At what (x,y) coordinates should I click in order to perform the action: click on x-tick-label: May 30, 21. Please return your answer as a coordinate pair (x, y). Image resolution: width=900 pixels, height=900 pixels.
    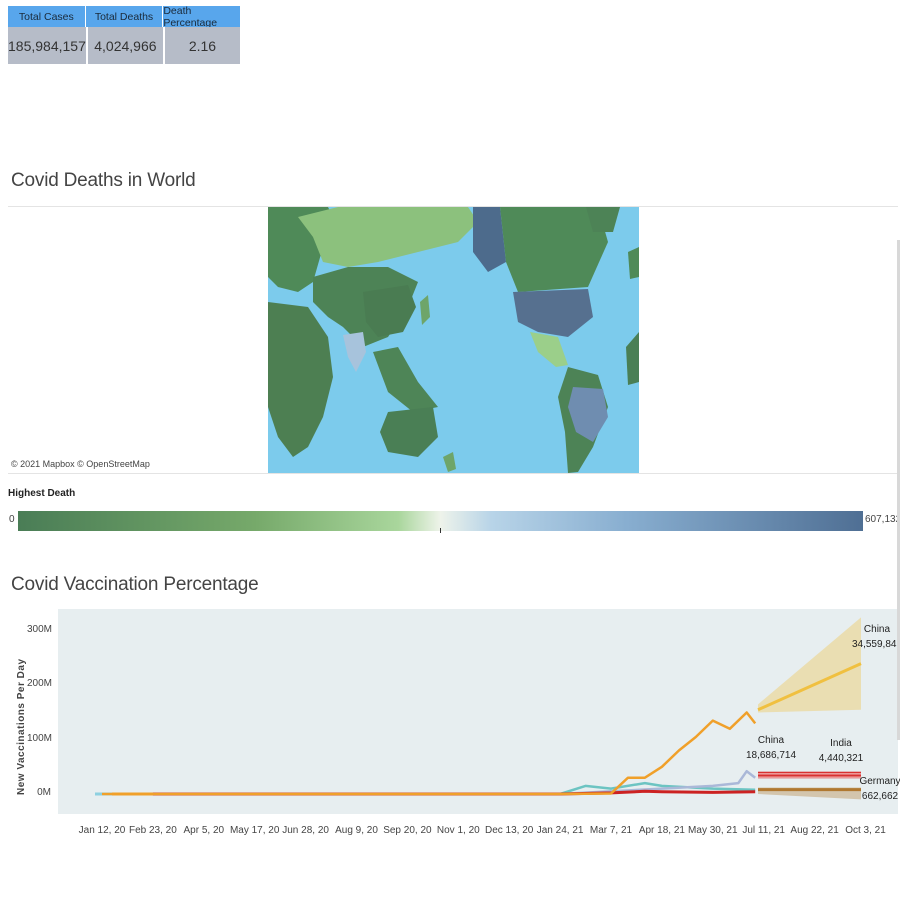
    Looking at the image, I should click on (713, 830).